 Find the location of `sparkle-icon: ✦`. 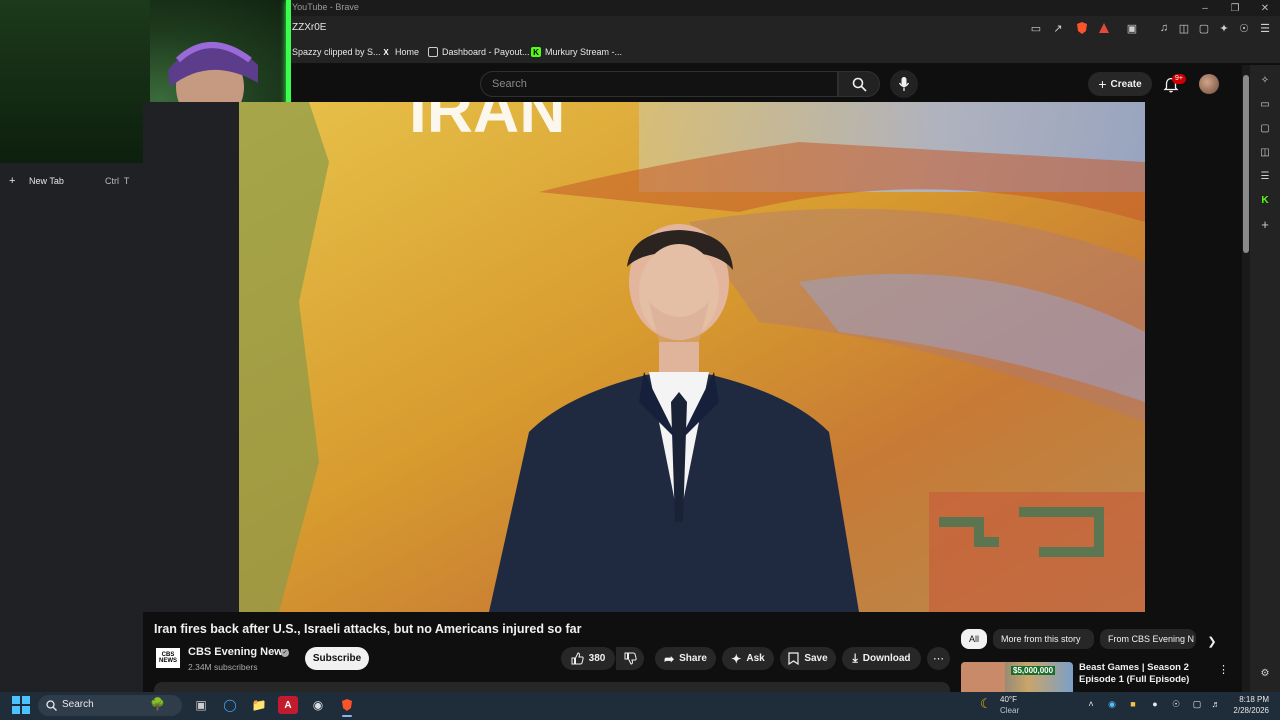

sparkle-icon: ✦ is located at coordinates (736, 658).